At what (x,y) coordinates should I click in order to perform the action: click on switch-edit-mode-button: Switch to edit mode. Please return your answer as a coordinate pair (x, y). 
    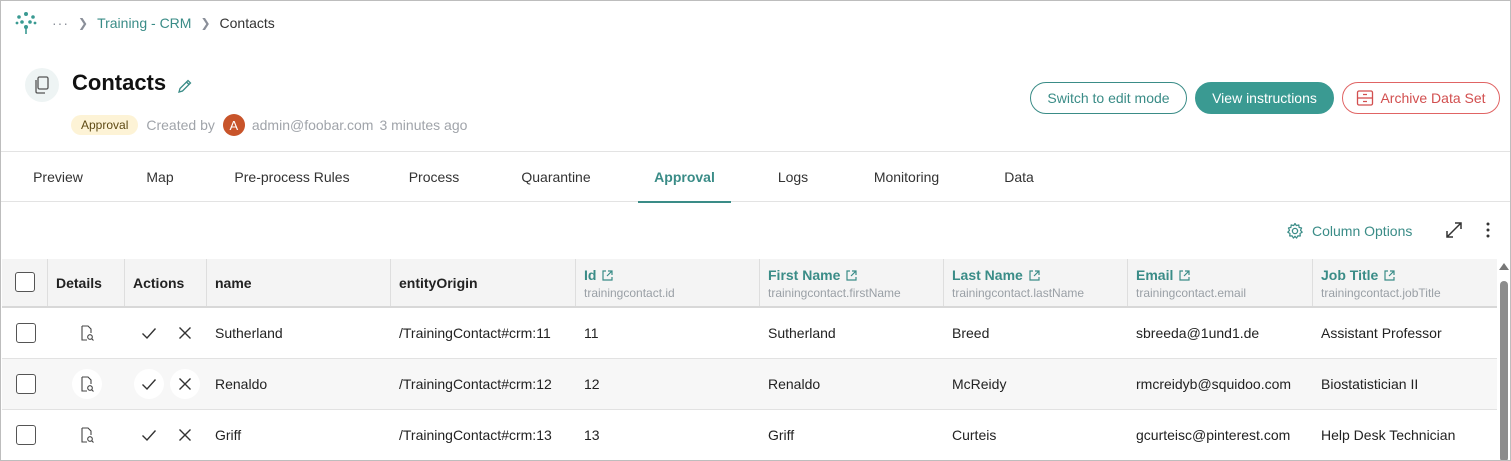
    Looking at the image, I should click on (1108, 98).